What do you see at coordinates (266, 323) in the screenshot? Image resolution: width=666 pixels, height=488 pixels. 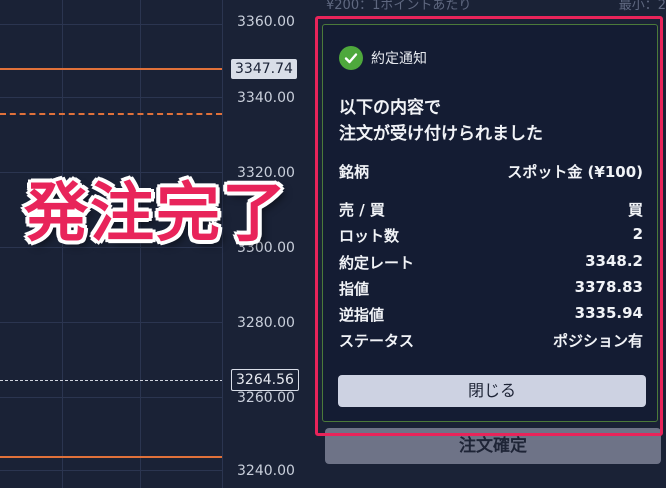 I see `price-tick: 3280.00` at bounding box center [266, 323].